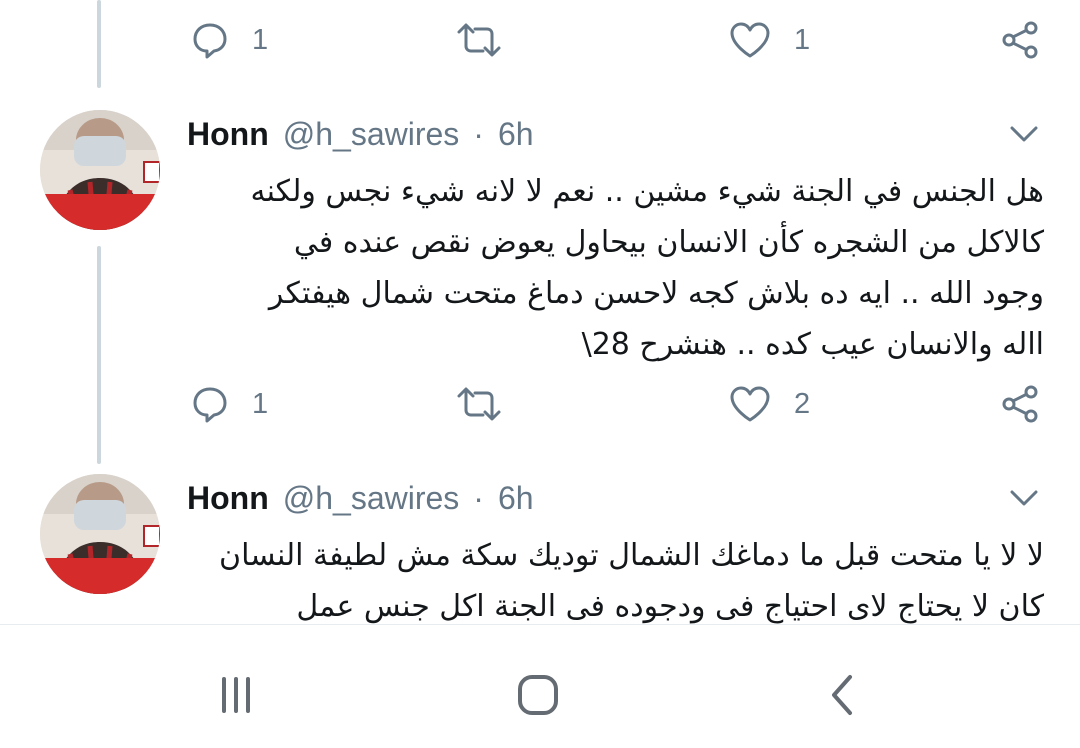 This screenshot has width=1080, height=748. I want to click on like-button: 2, so click(769, 404).